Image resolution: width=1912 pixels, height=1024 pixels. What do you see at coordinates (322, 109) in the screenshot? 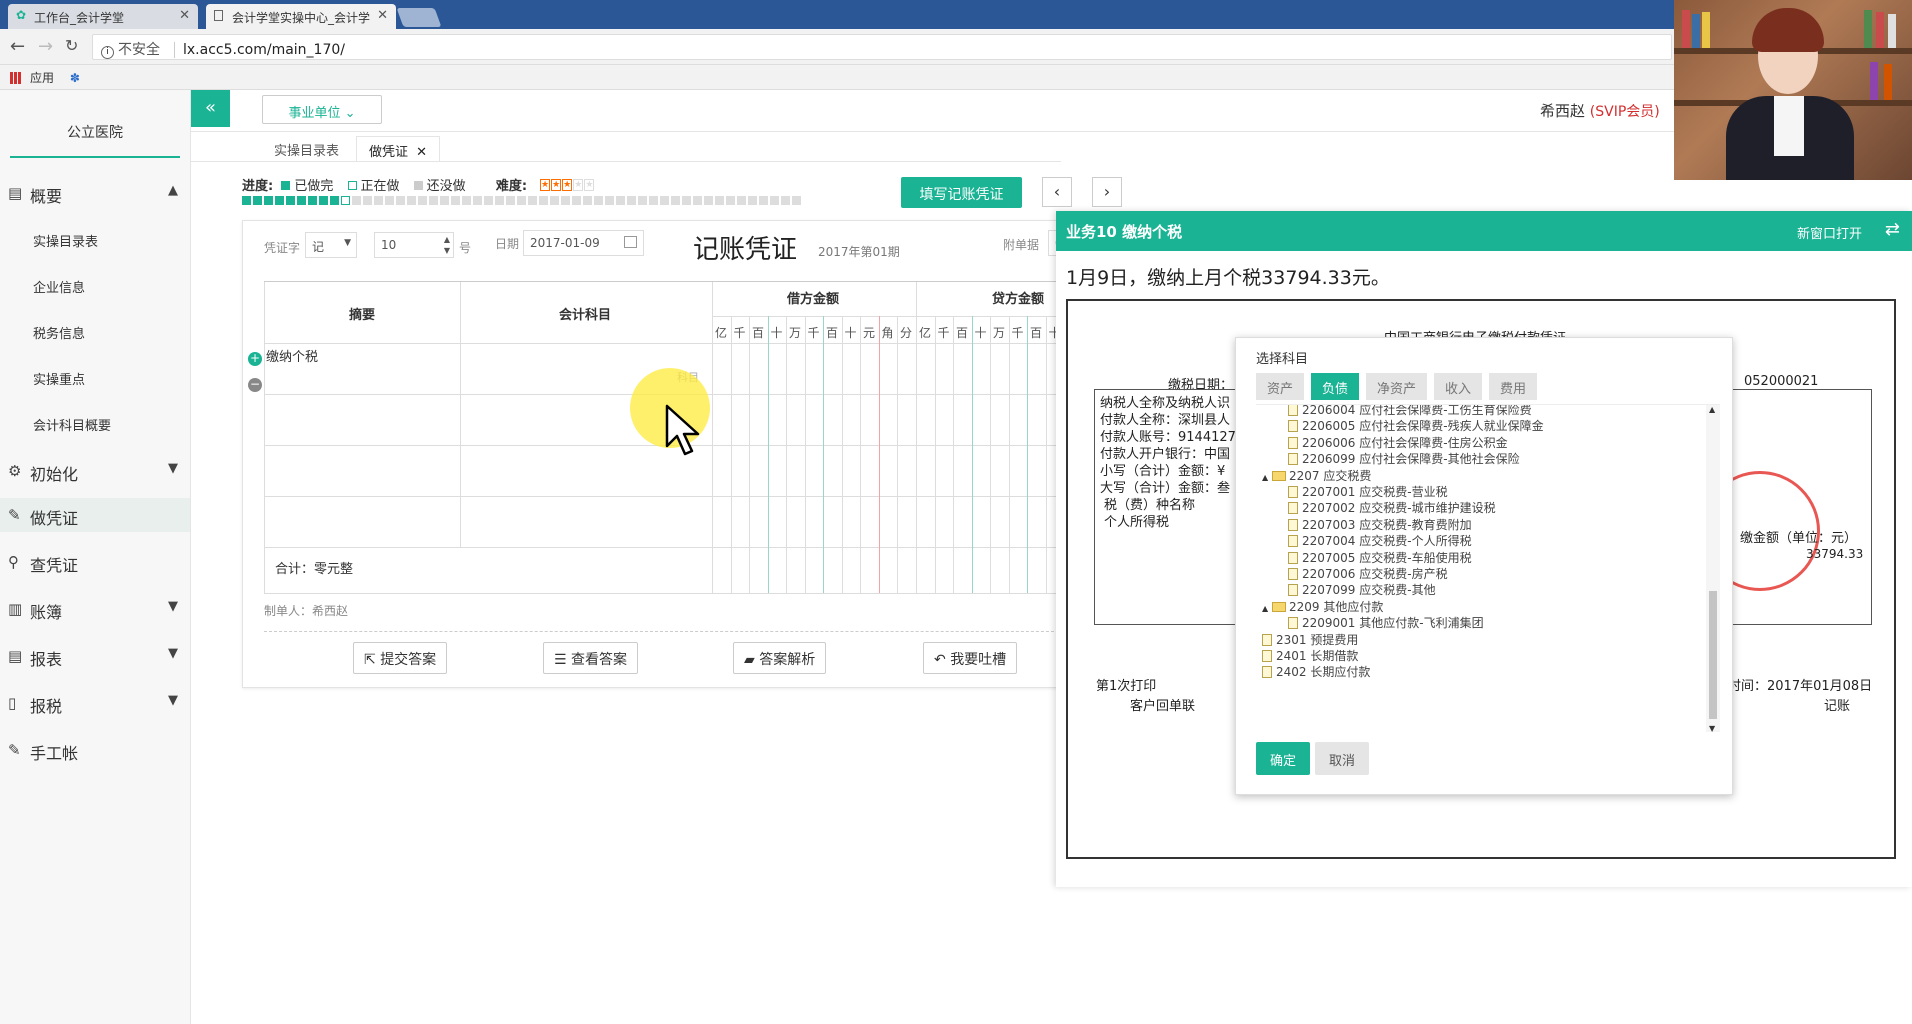
I see `unit-type-select: 事业单位 ⌄` at bounding box center [322, 109].